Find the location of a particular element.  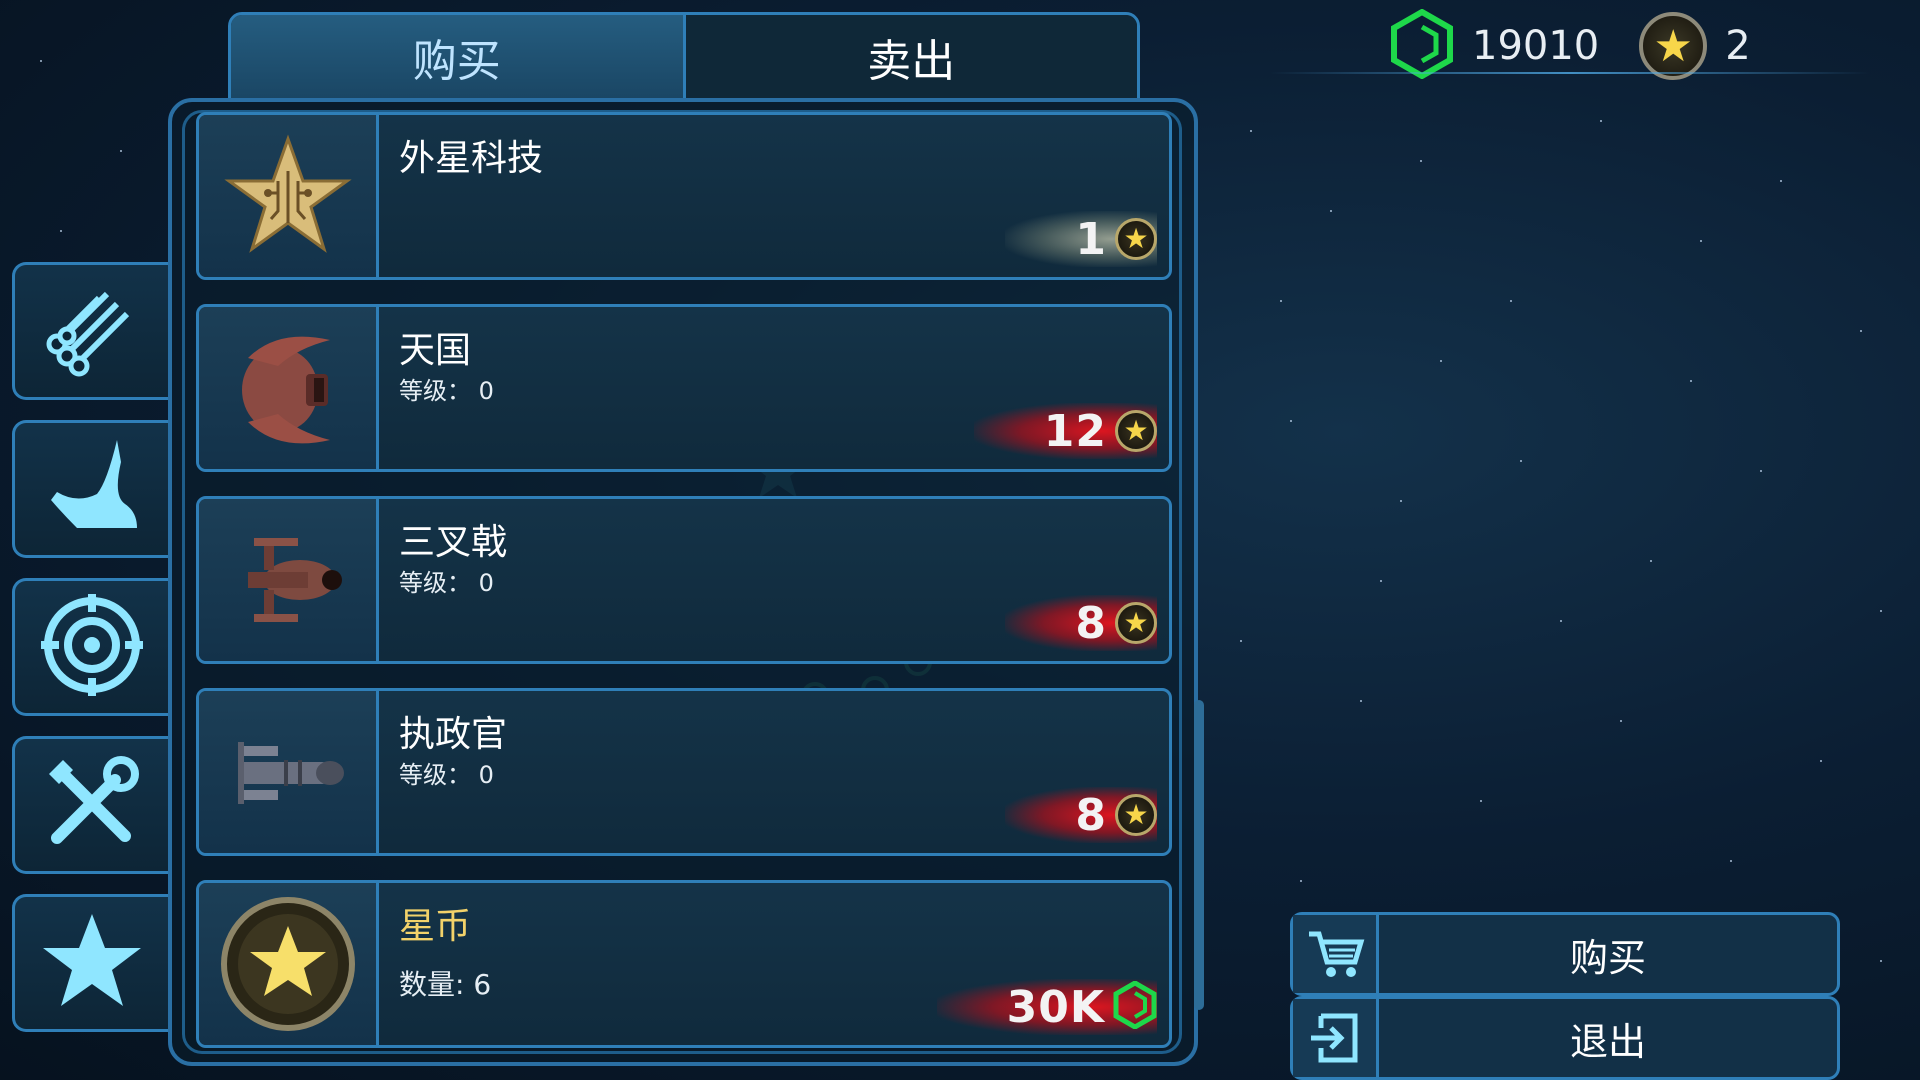

currency-divider is located at coordinates (1570, 73).